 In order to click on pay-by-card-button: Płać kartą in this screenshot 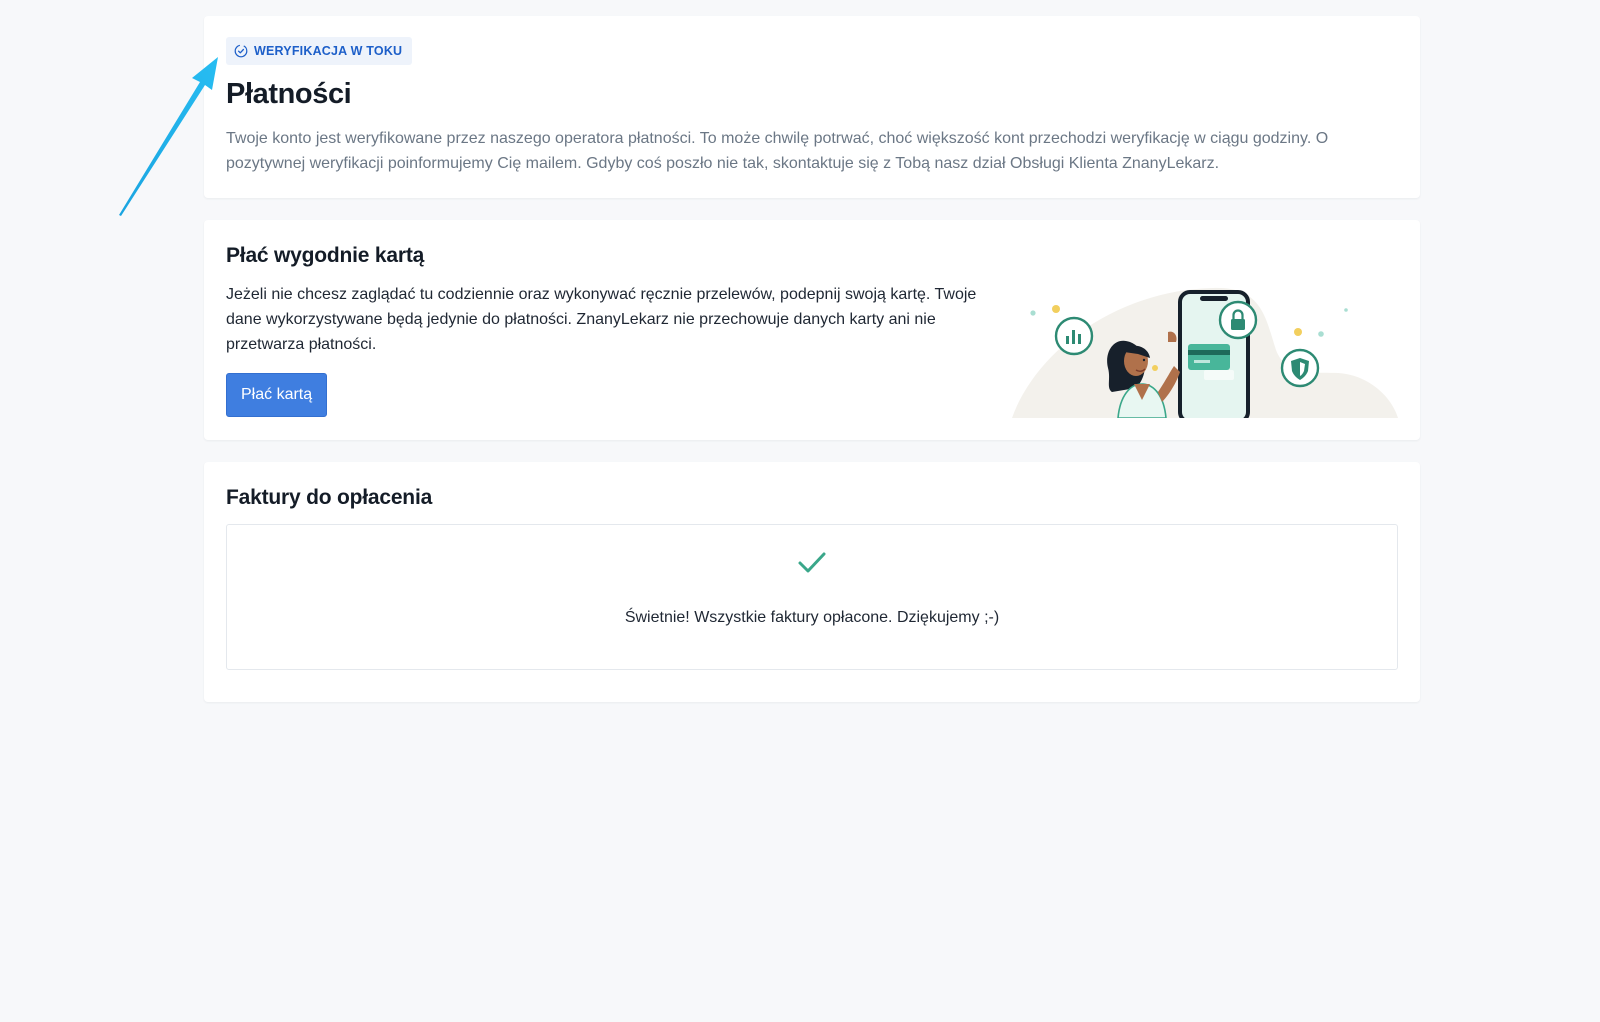, I will do `click(277, 395)`.